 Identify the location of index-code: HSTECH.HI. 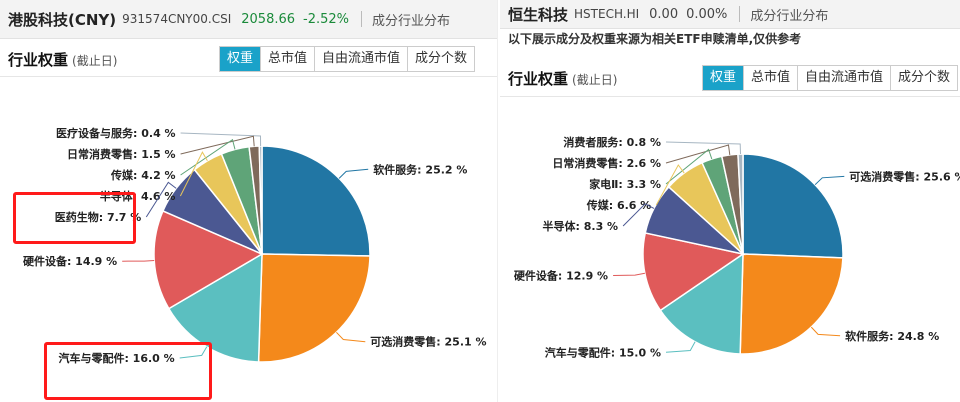
(607, 14).